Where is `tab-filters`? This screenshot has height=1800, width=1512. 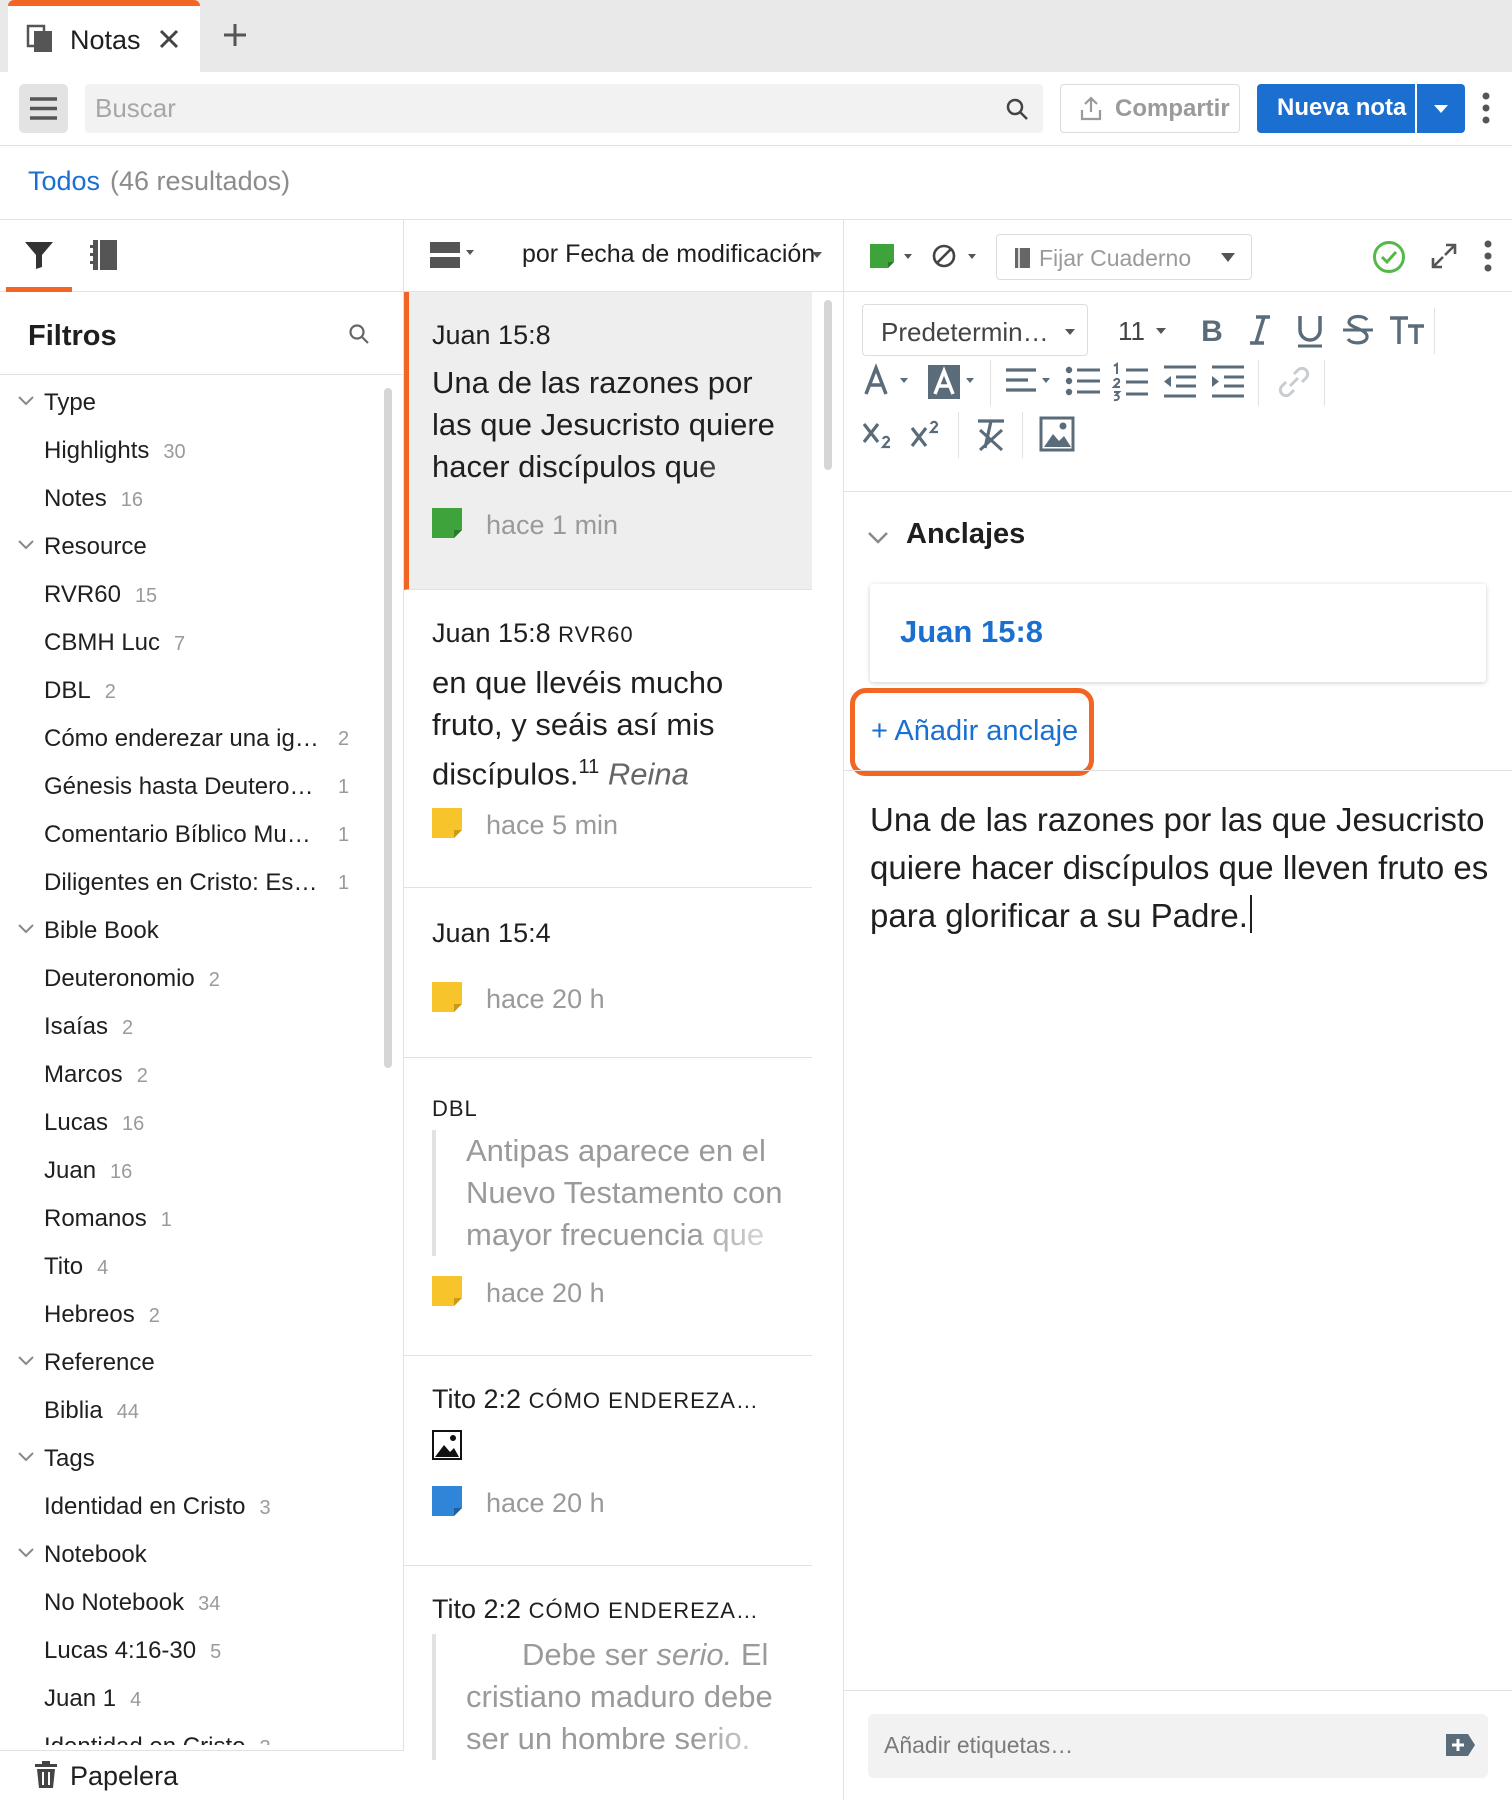
tab-filters is located at coordinates (39, 256).